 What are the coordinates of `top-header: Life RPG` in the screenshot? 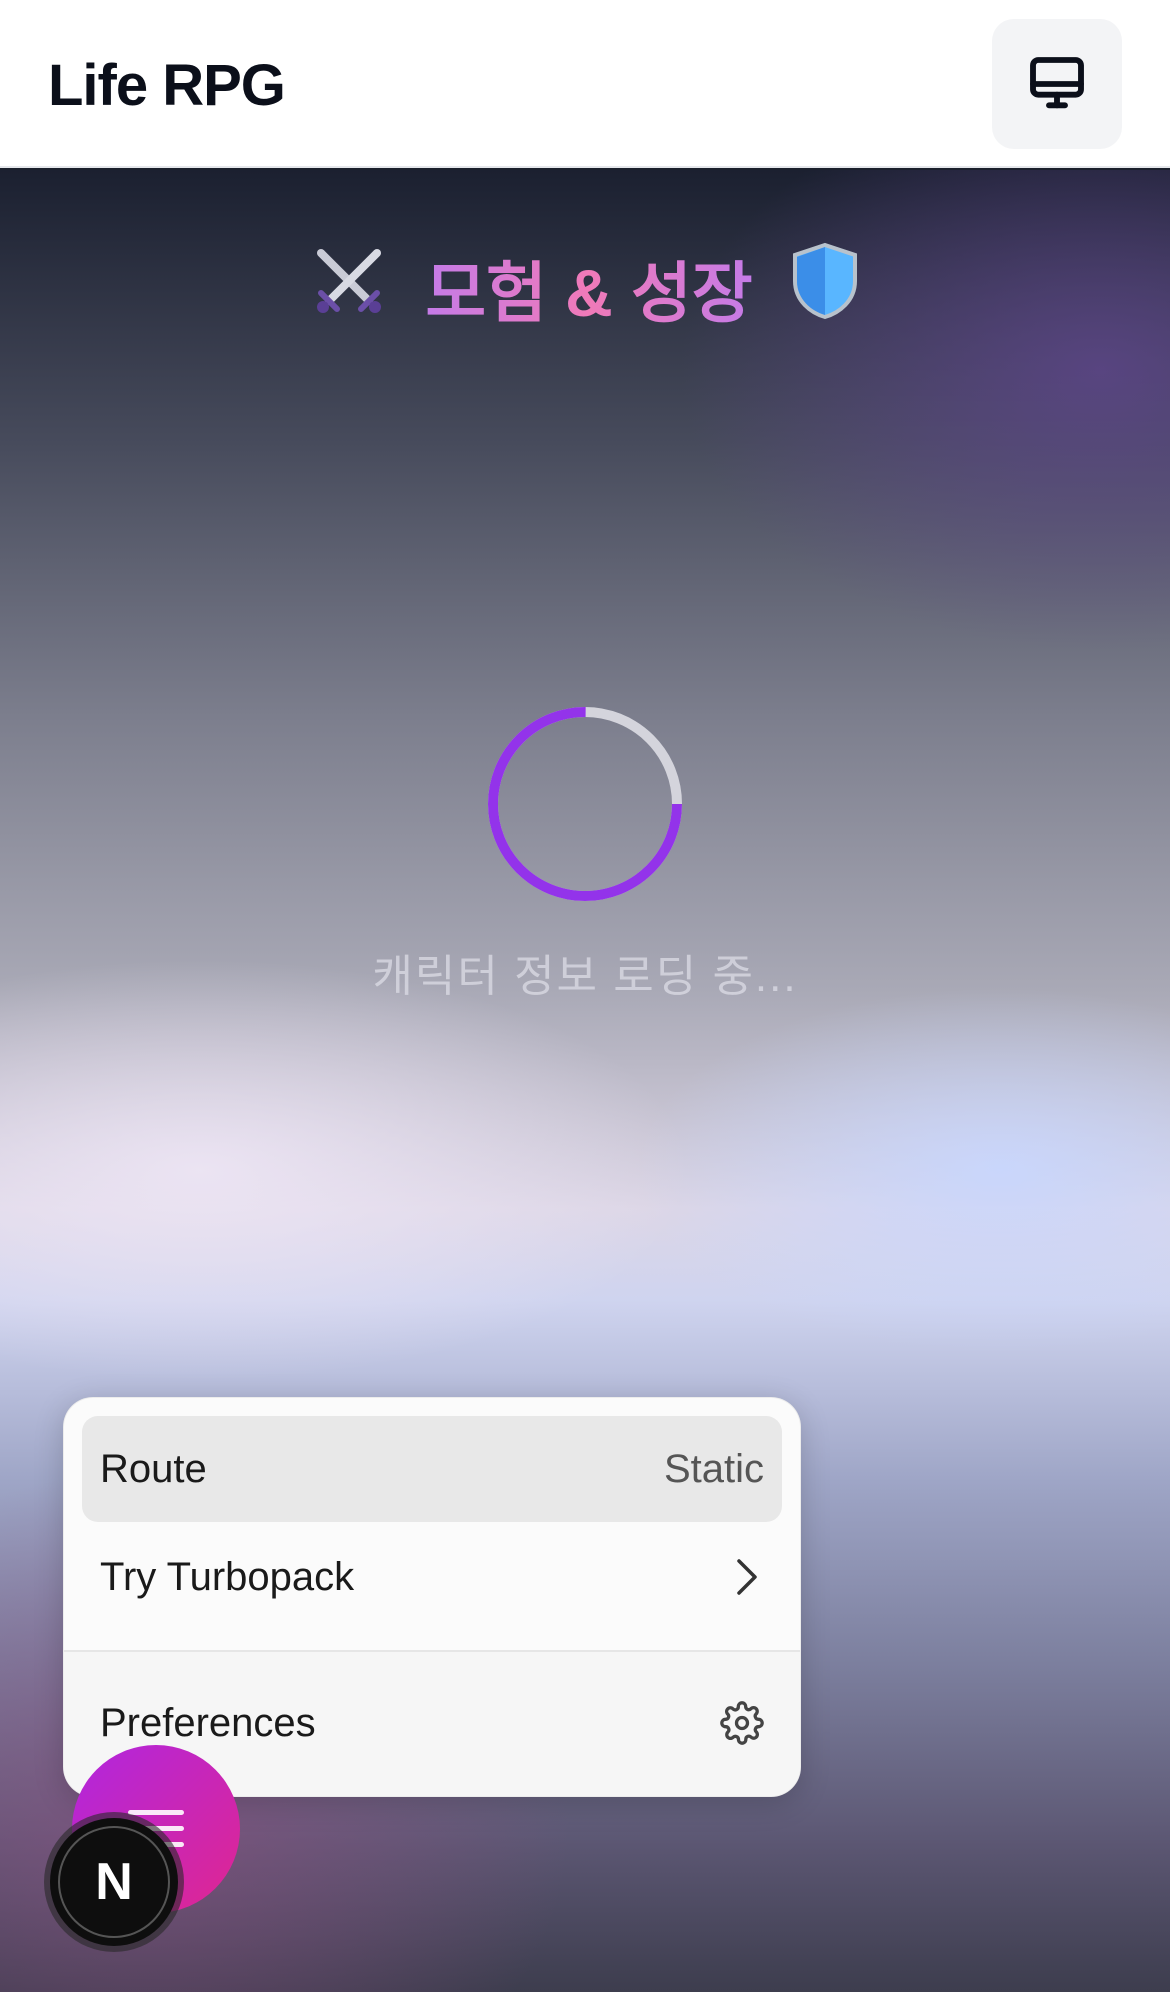 It's located at (585, 84).